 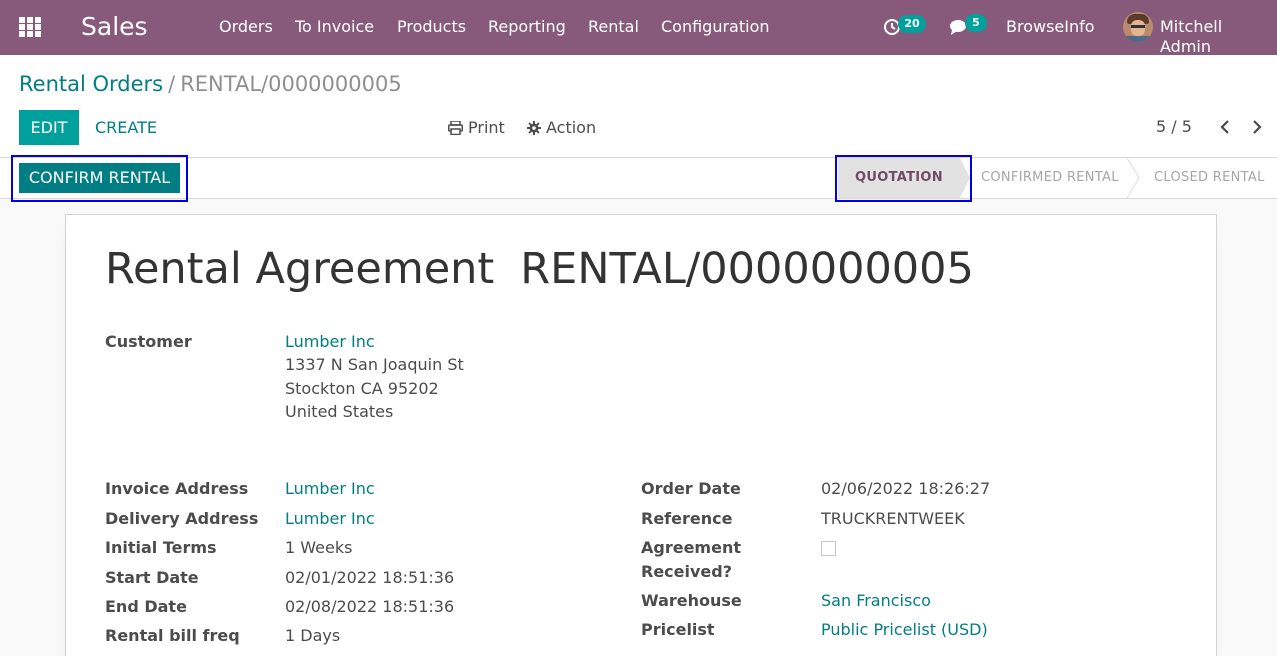 I want to click on reference-label: Reference, so click(x=687, y=518).